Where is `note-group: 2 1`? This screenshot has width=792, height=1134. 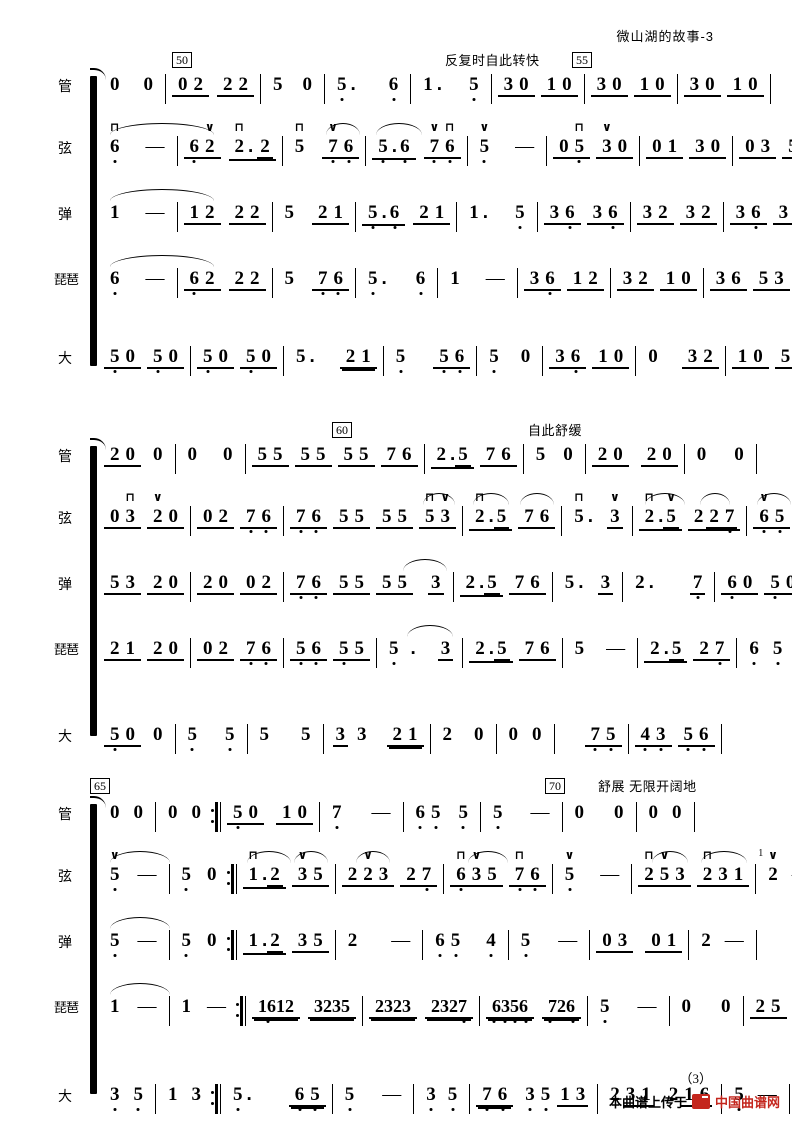 note-group: 2 1 is located at coordinates (405, 735).